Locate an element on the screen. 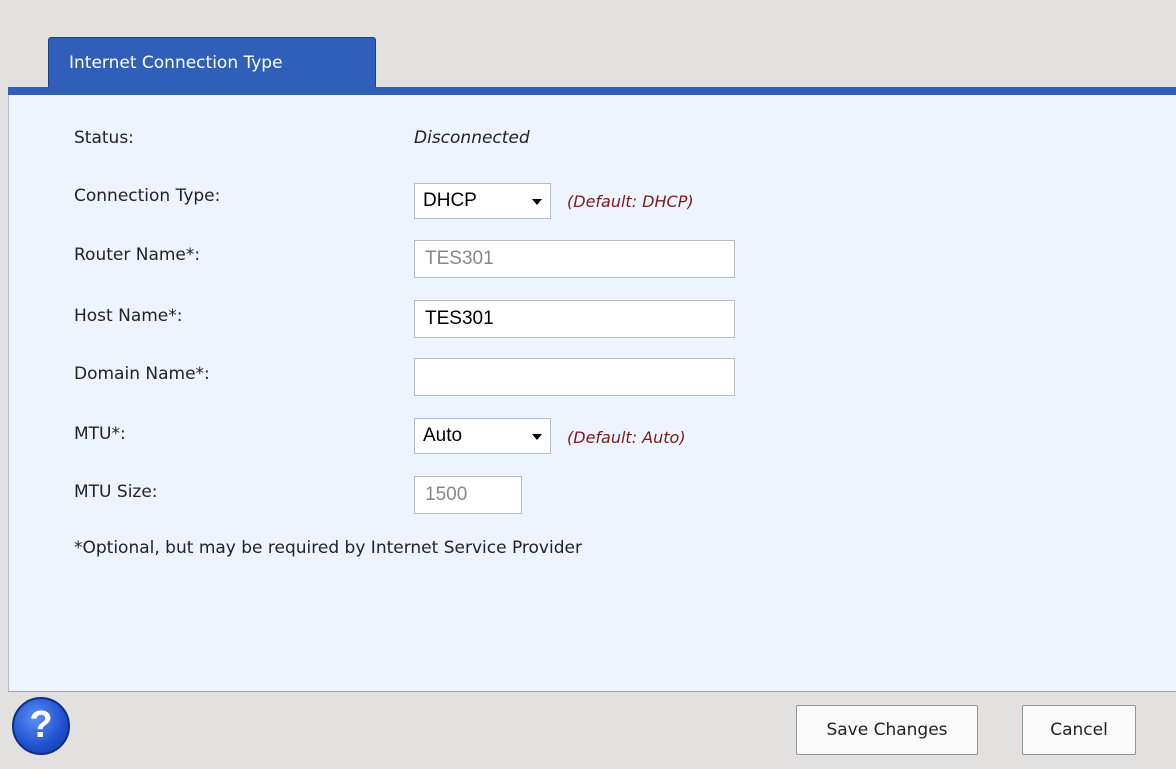 This screenshot has height=769, width=1176. cancel-button: Cancel is located at coordinates (1079, 730).